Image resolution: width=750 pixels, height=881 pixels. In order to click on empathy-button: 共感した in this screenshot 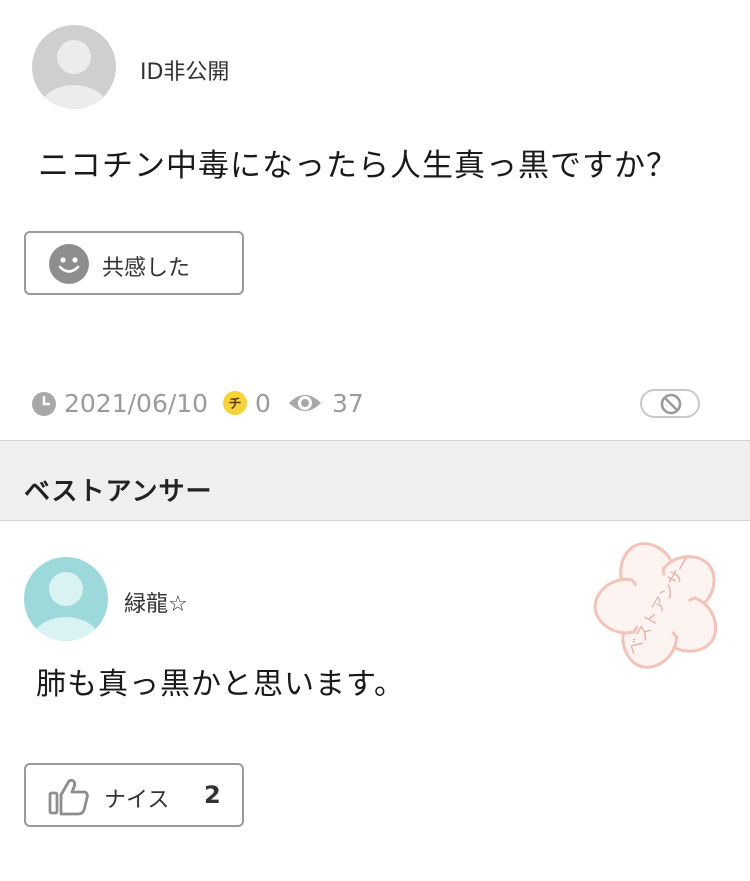, I will do `click(134, 263)`.